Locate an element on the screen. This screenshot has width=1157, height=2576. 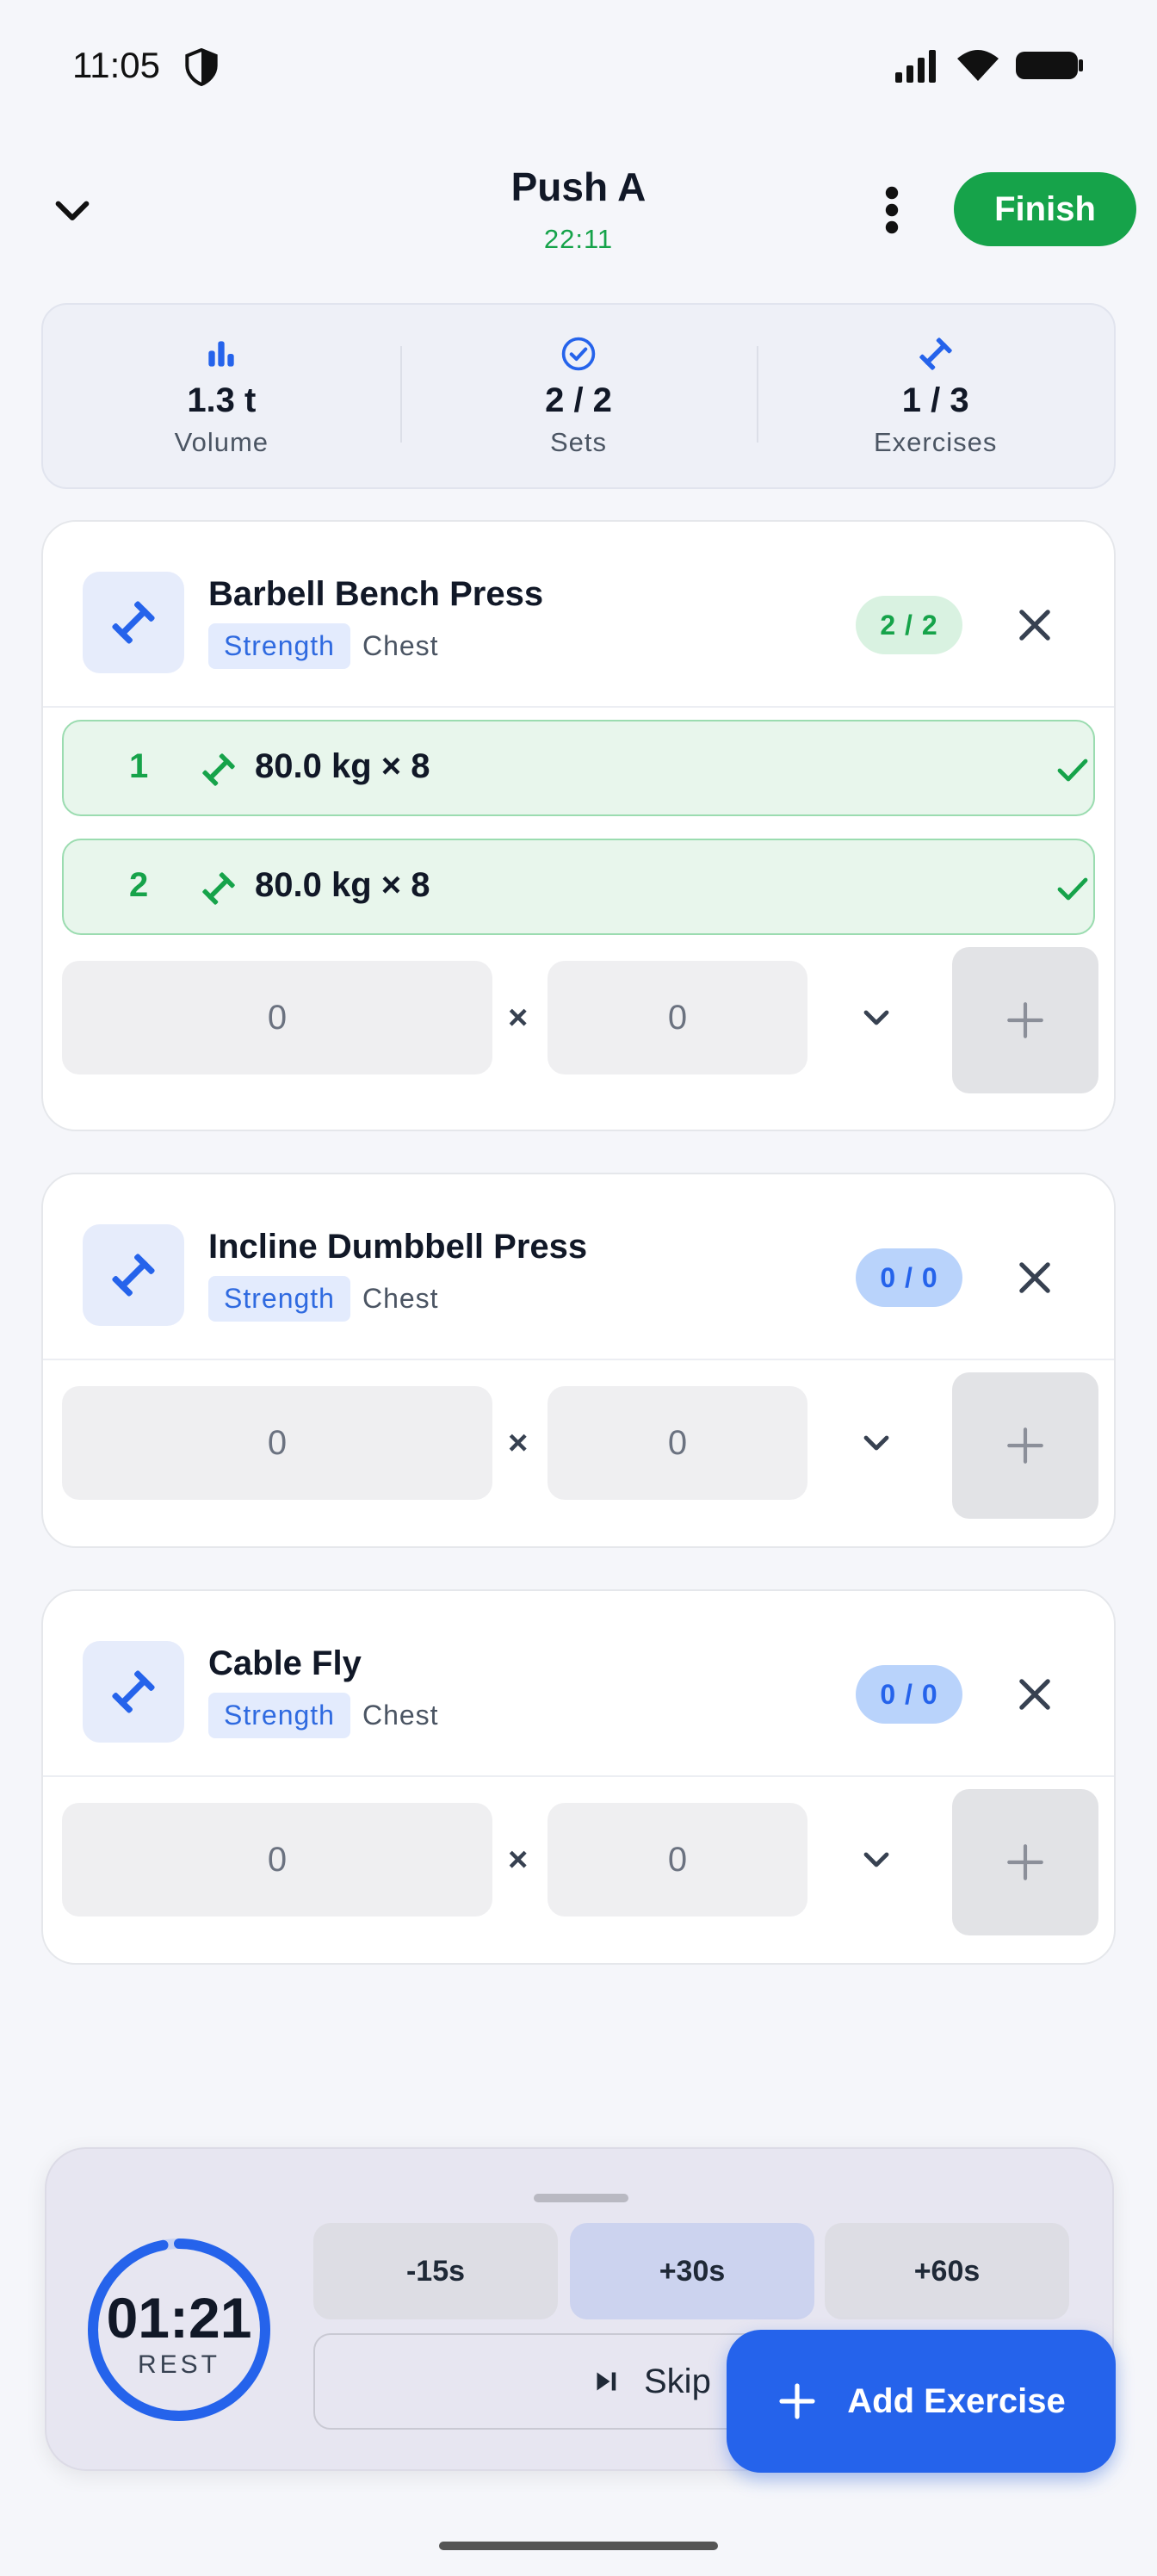
status-icons is located at coordinates (990, 65).